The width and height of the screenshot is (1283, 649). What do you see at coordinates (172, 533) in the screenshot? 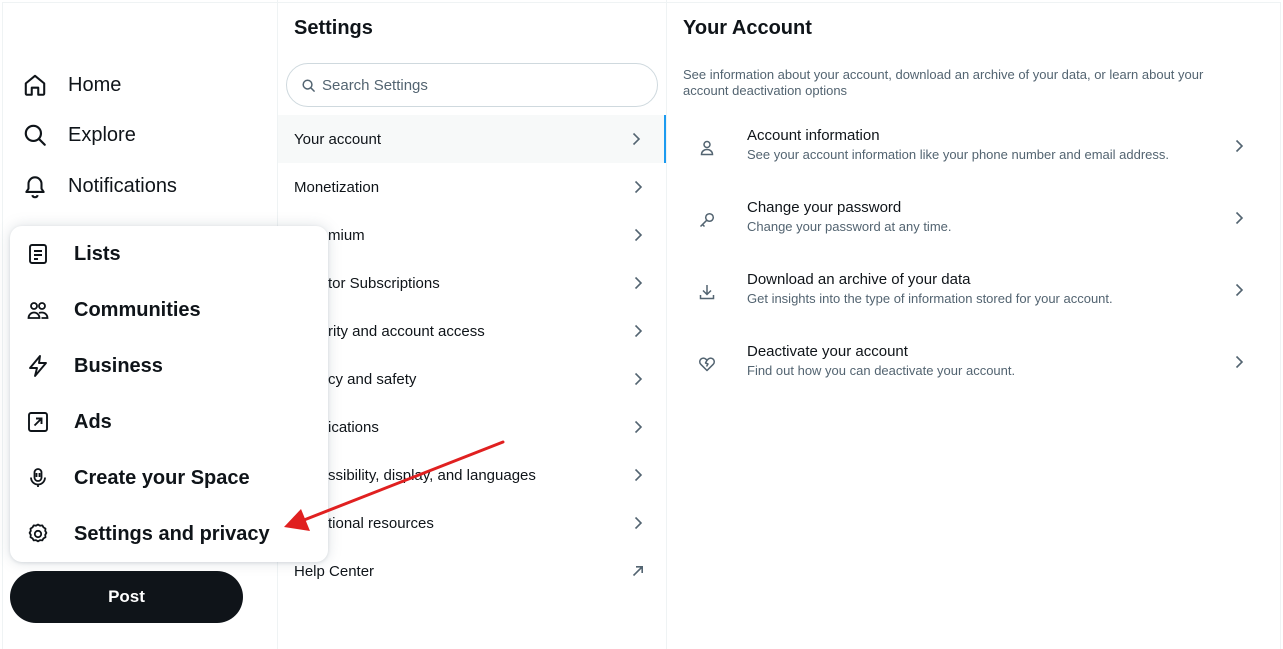
I see `menu-item-settings-privacy-label: Settings and privacy` at bounding box center [172, 533].